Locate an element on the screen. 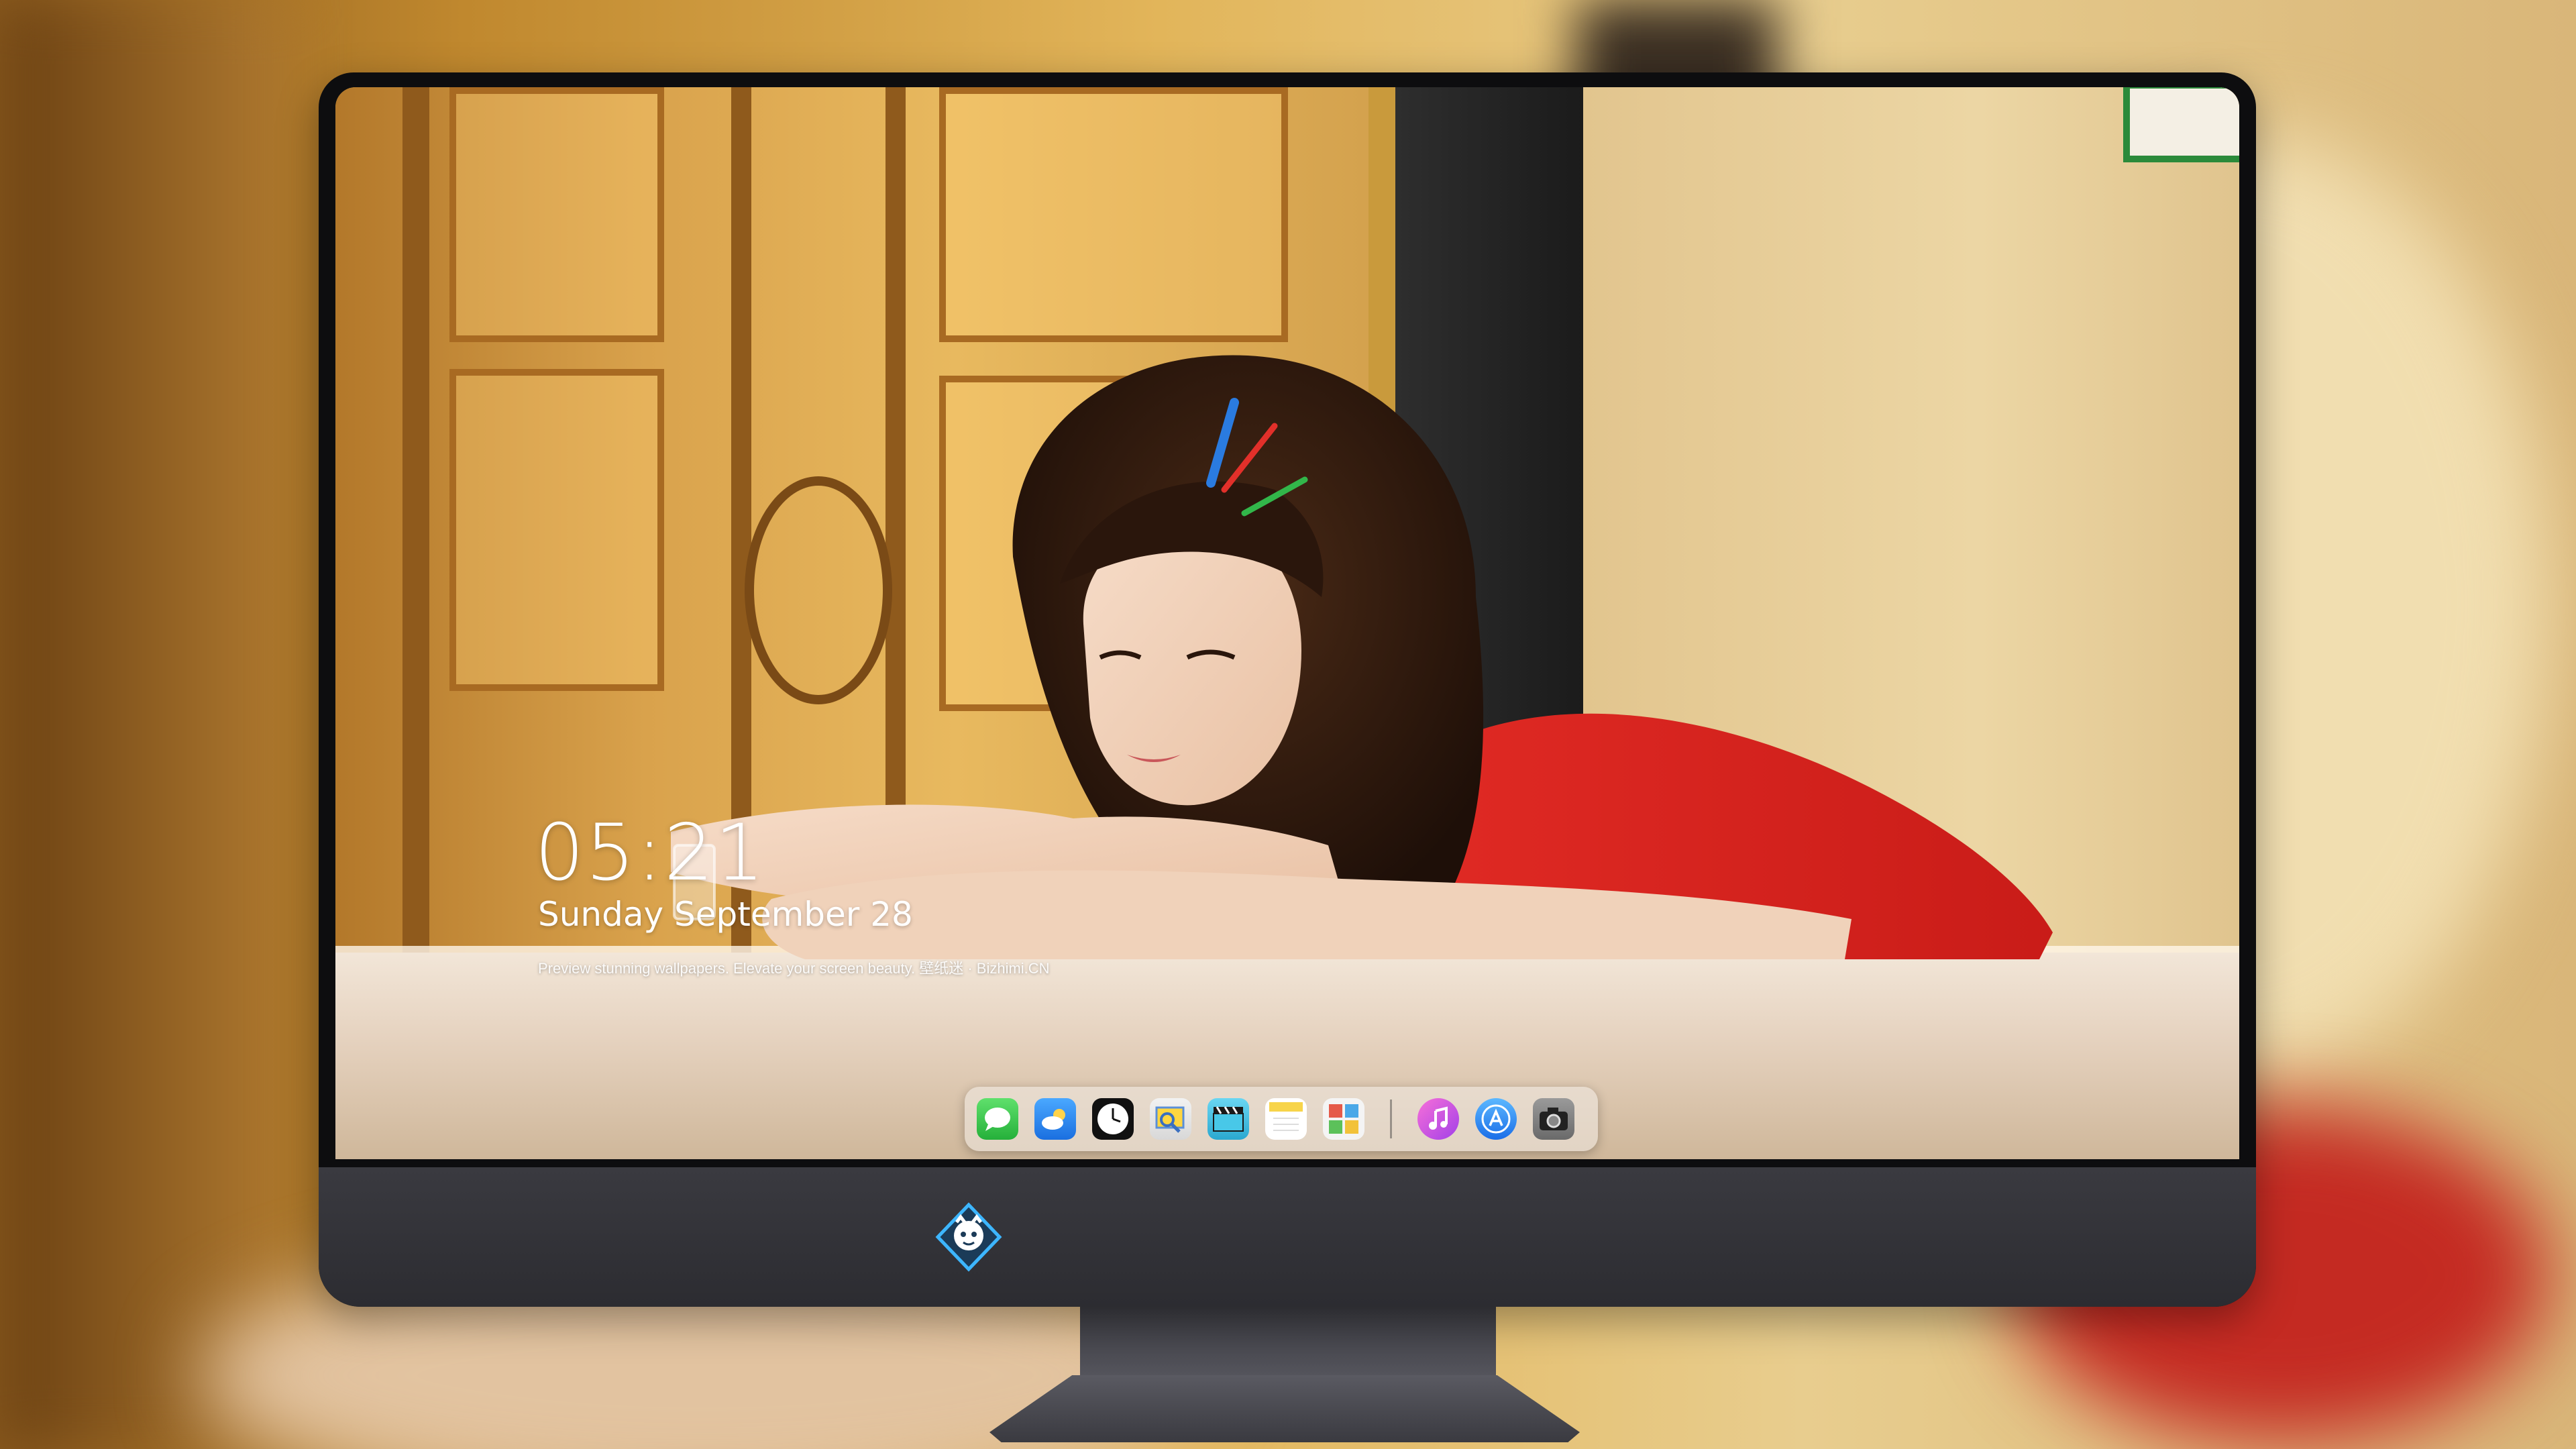  weather-icon is located at coordinates (1055, 1119).